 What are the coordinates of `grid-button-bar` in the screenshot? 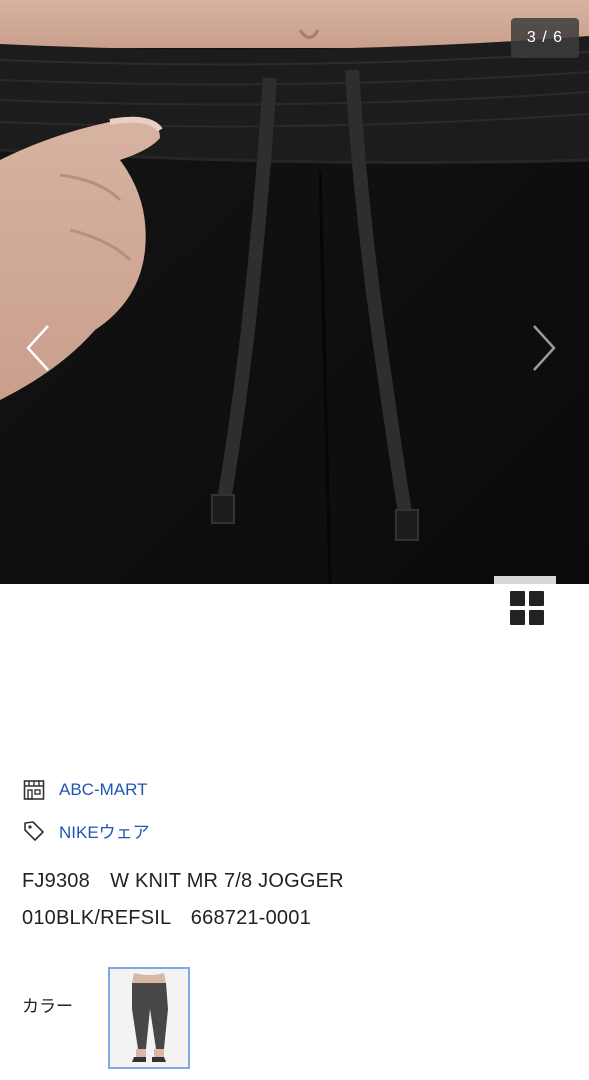 It's located at (525, 580).